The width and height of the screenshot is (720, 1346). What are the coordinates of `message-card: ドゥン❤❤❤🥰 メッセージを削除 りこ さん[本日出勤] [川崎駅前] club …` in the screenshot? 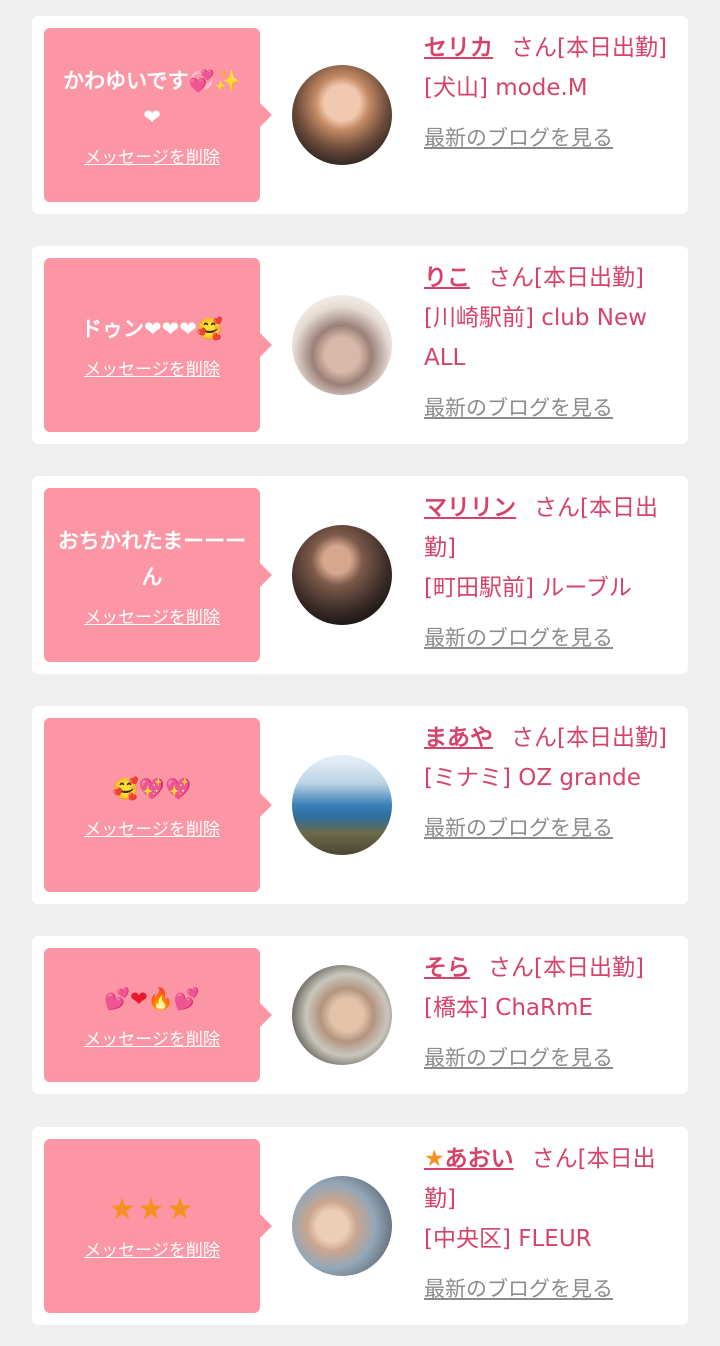 It's located at (360, 345).